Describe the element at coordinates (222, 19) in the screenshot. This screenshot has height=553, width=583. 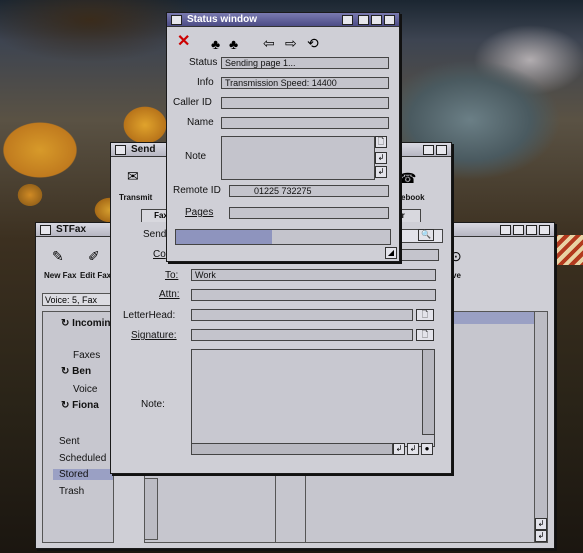
I see `status-title: Status window` at that location.